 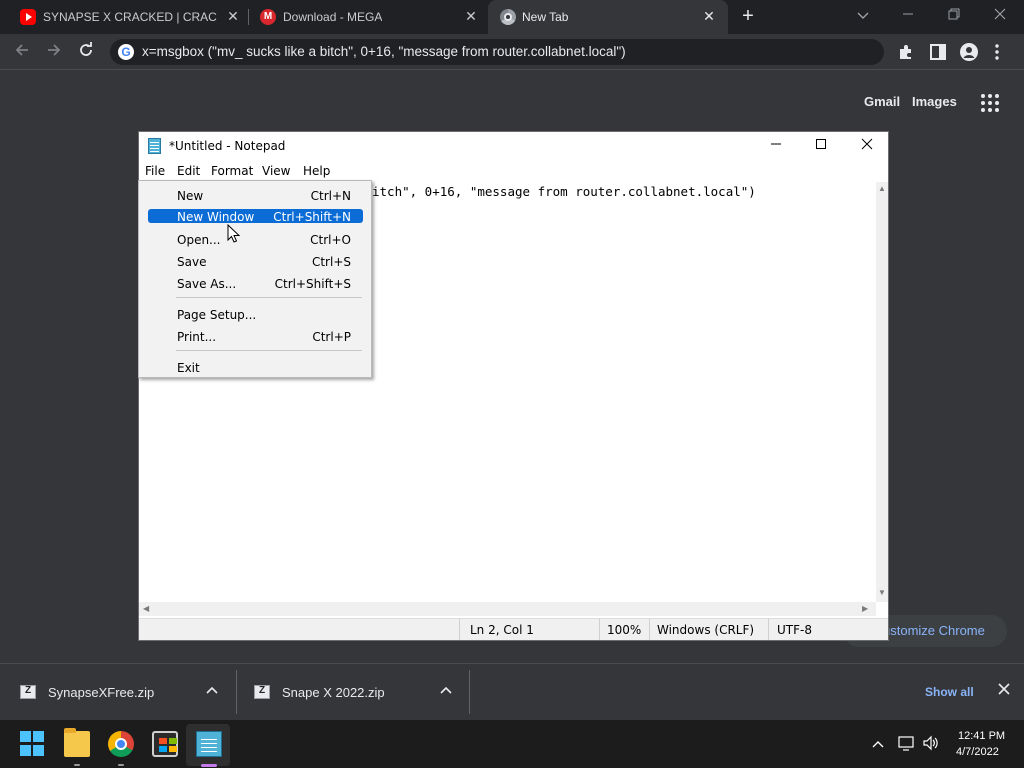 What do you see at coordinates (608, 17) in the screenshot?
I see `browser-tab-new-tab: New Tab ✕` at bounding box center [608, 17].